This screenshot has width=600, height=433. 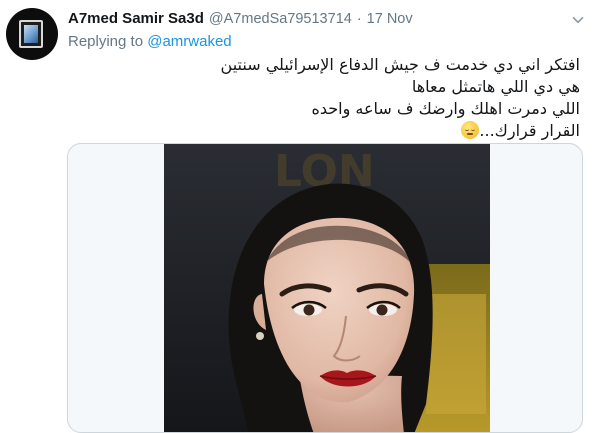 I want to click on reply-user-link: @amrwaked, so click(x=189, y=41).